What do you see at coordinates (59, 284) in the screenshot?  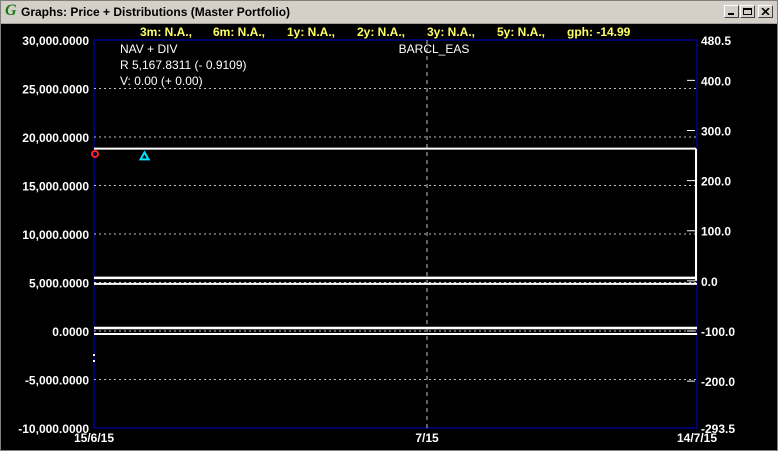 I see `y-left-tick-5: 5,000.0000` at bounding box center [59, 284].